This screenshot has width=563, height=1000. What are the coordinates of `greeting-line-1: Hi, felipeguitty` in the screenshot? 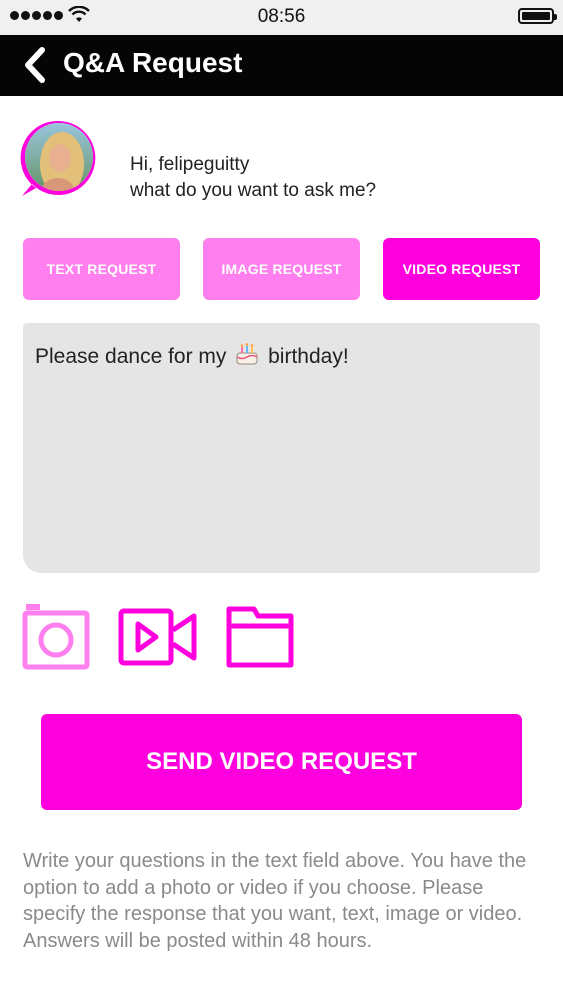 It's located at (190, 164).